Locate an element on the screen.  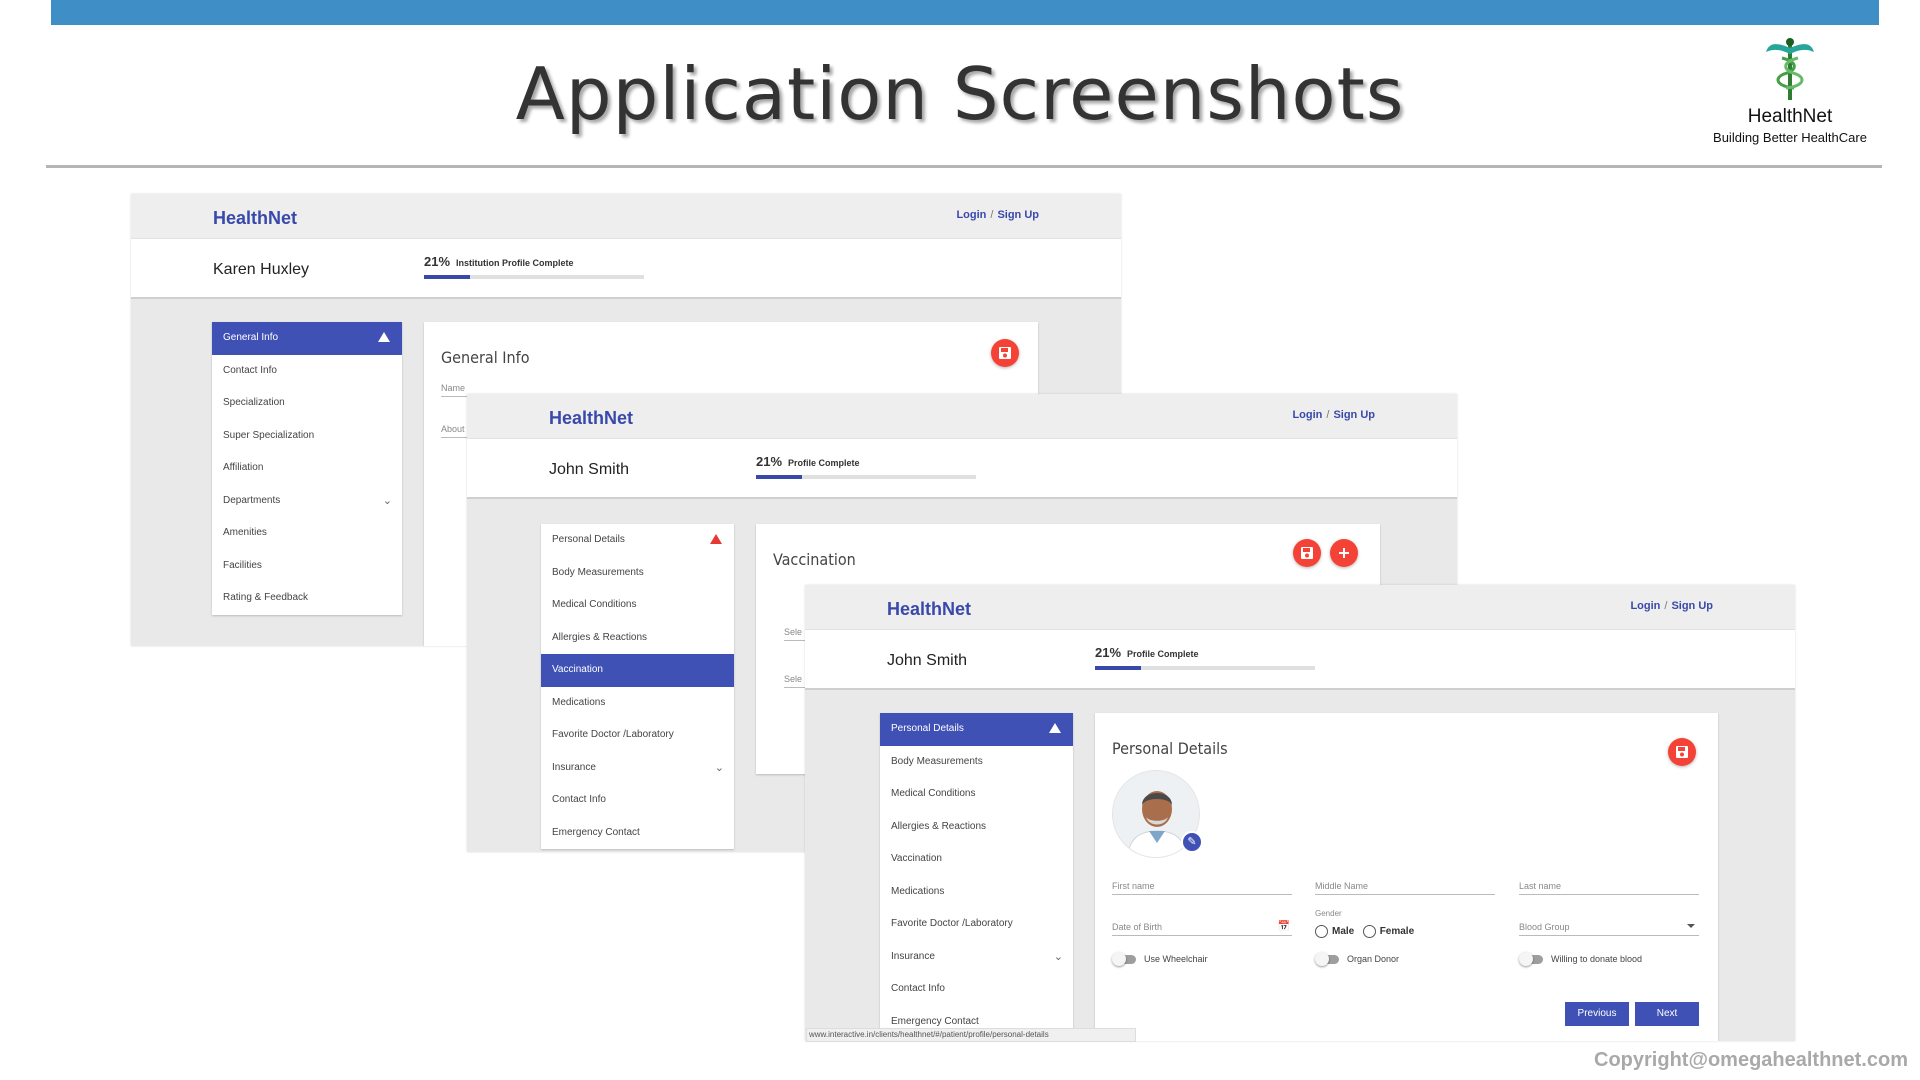
first-name-field: First name is located at coordinates (1202, 888).